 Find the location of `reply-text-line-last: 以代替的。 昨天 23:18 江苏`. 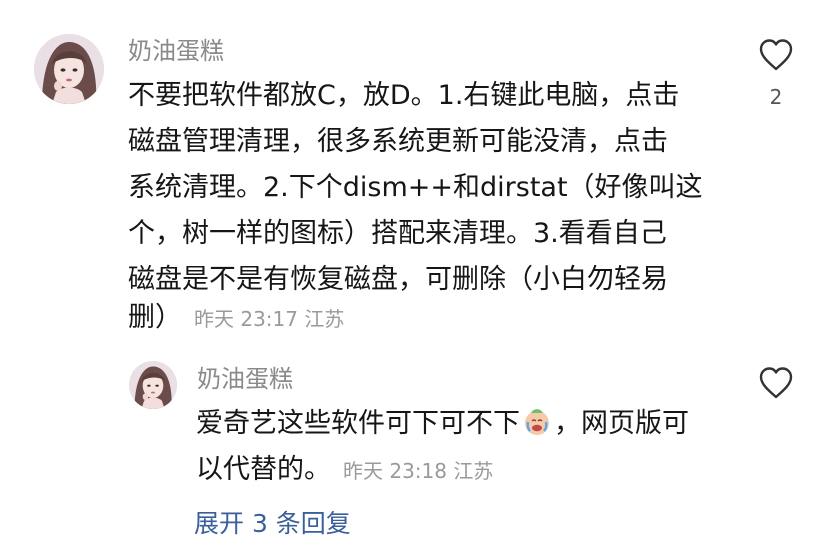

reply-text-line-last: 以代替的。 昨天 23:18 江苏 is located at coordinates (344, 470).